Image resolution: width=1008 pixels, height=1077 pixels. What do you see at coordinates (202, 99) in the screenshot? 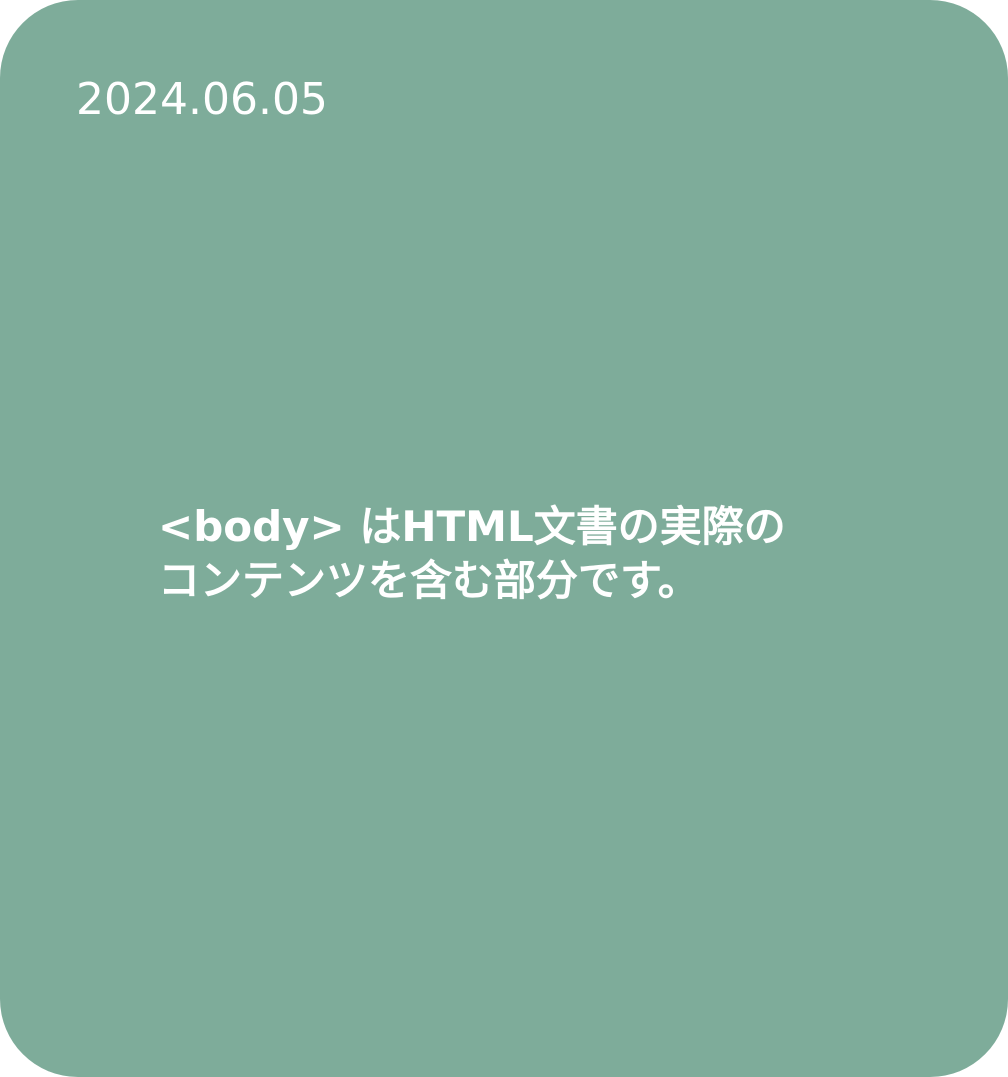
I see `post-date: 2024.06.05` at bounding box center [202, 99].